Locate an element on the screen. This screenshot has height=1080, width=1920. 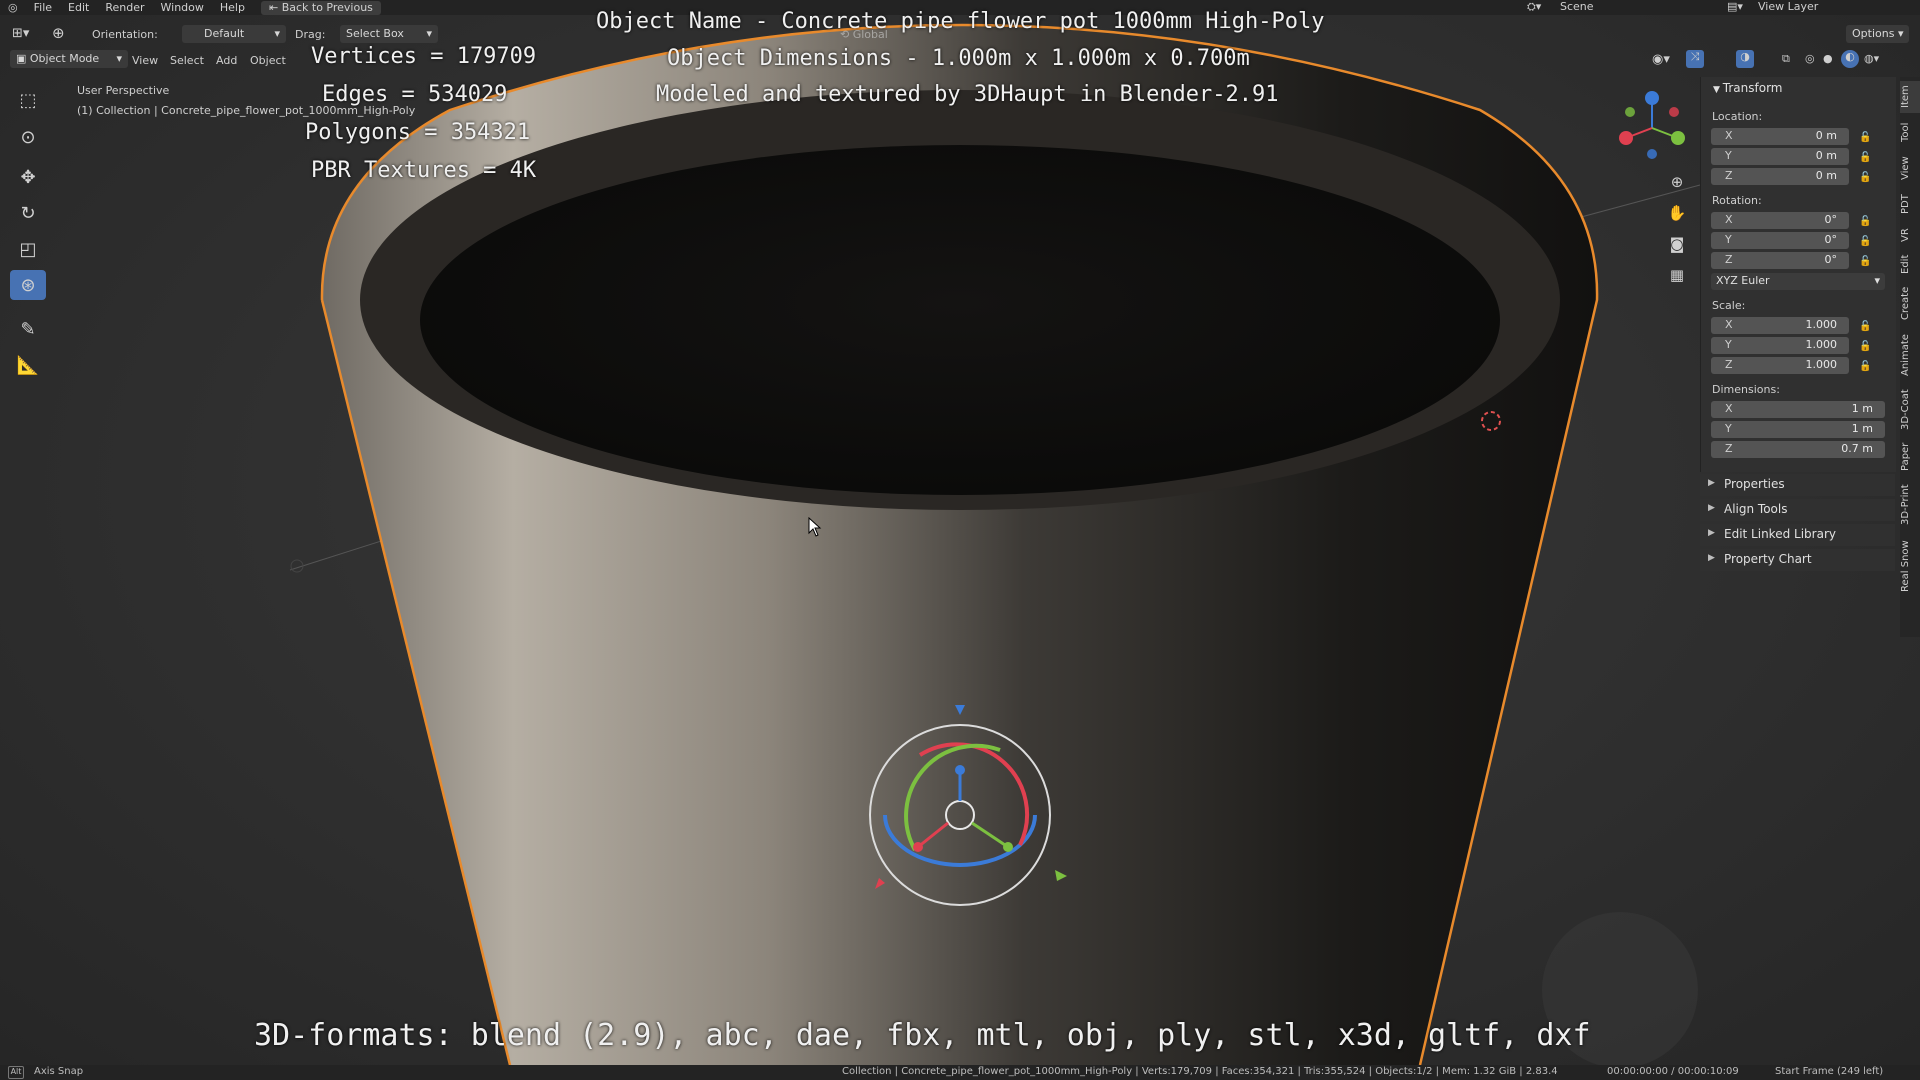
pan-hand-icon: ✋ is located at coordinates (1677, 213).